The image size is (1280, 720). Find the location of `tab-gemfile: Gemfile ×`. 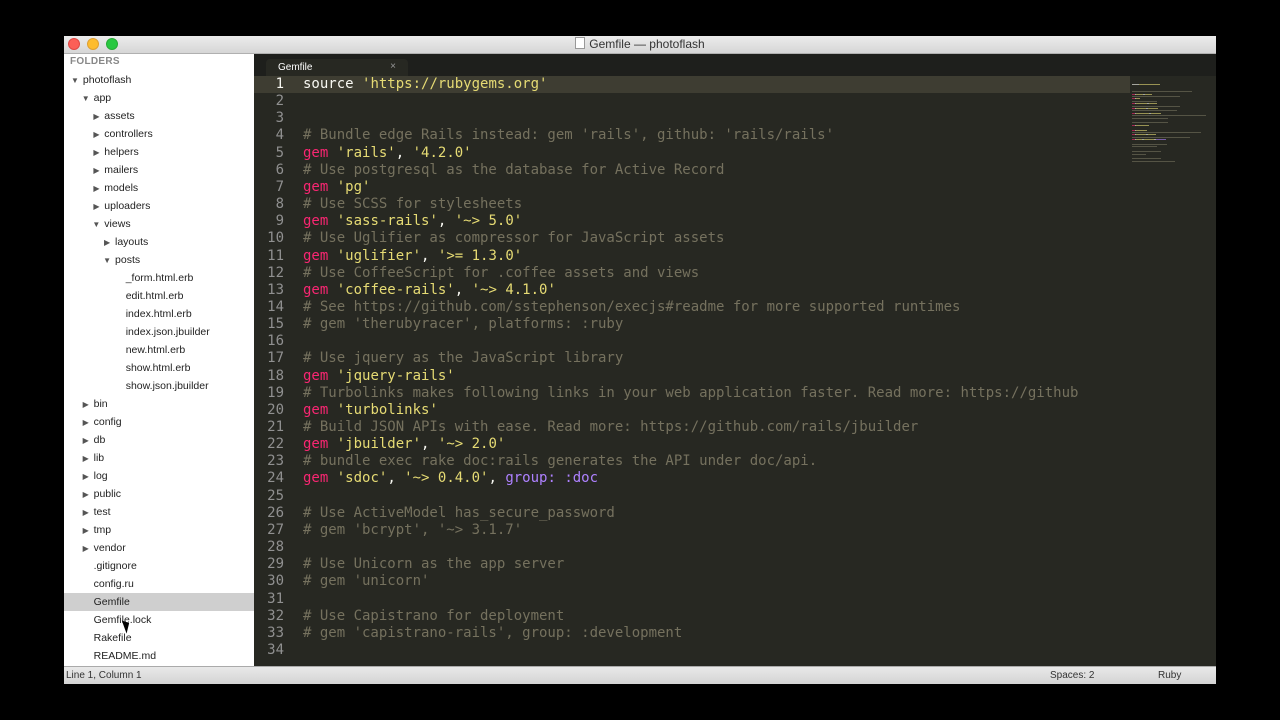

tab-gemfile: Gemfile × is located at coordinates (337, 67).